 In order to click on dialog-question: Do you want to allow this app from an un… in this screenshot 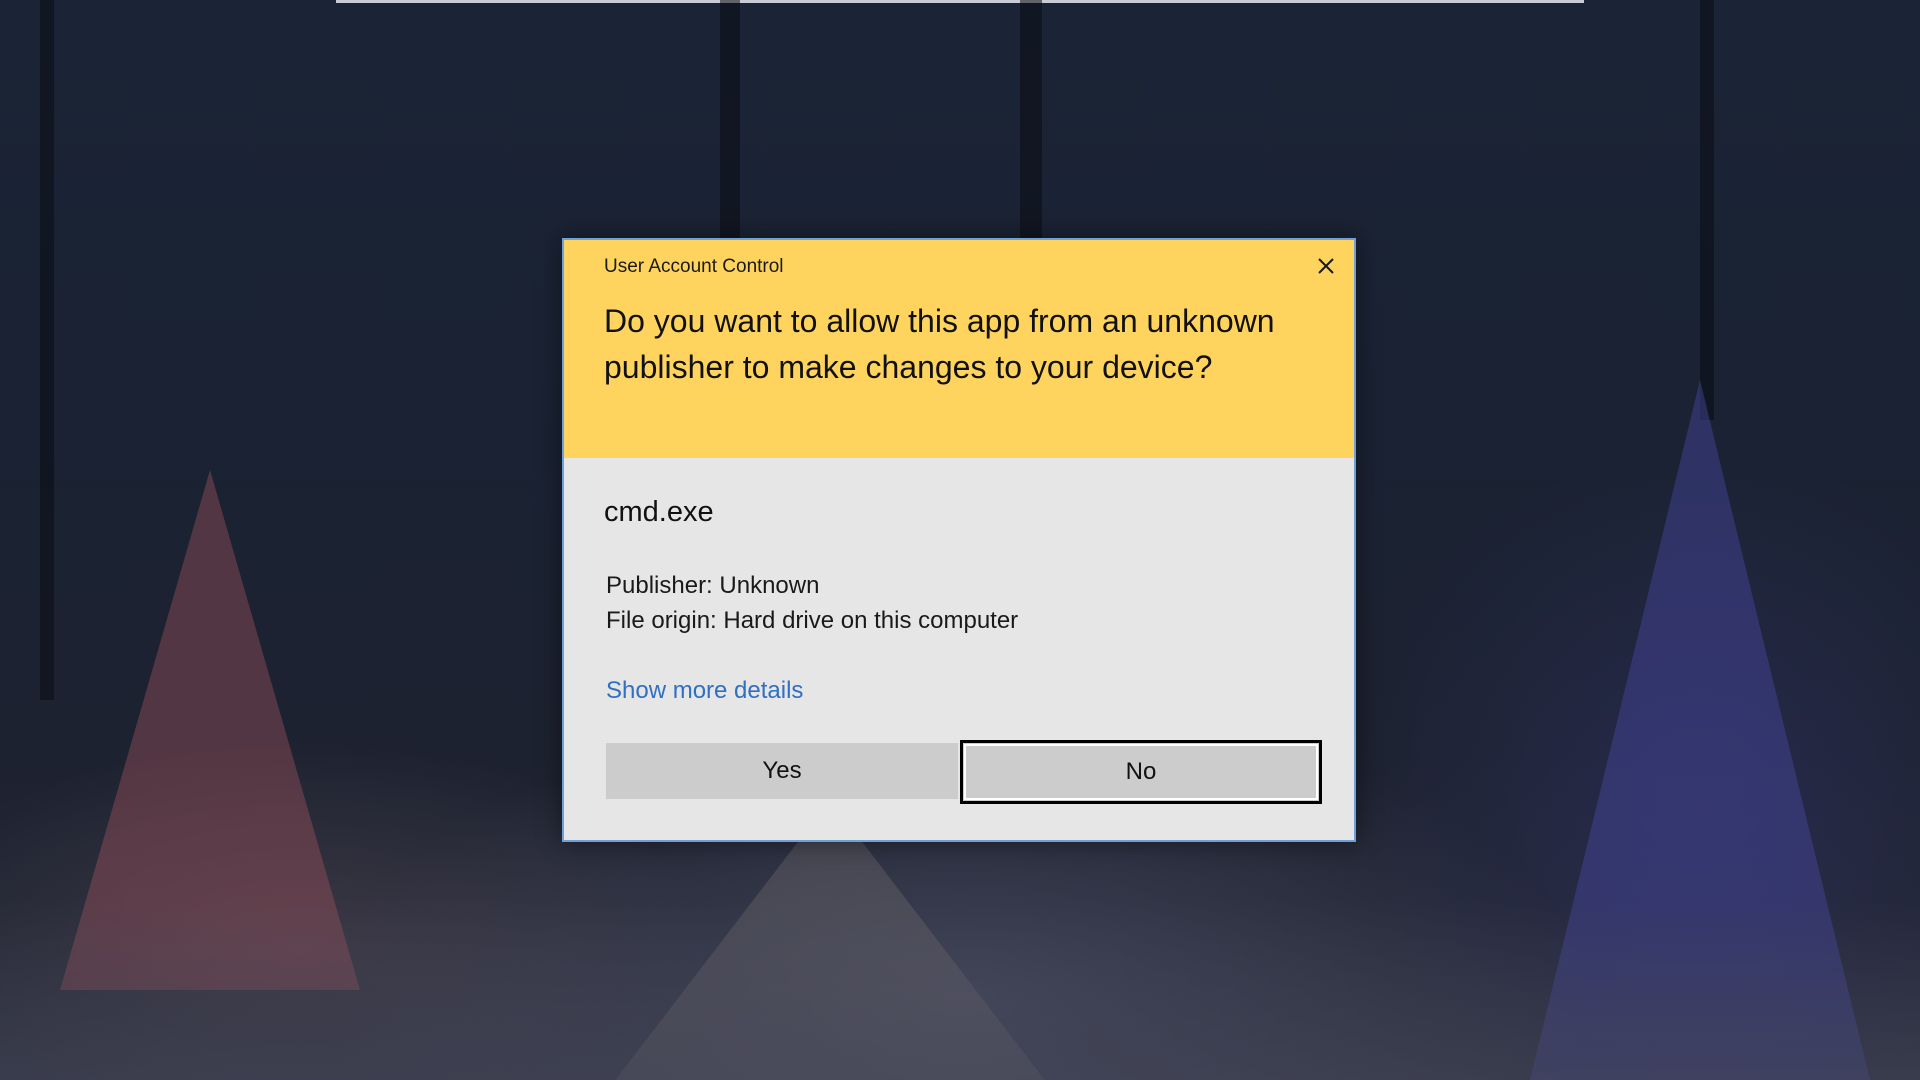, I will do `click(939, 344)`.